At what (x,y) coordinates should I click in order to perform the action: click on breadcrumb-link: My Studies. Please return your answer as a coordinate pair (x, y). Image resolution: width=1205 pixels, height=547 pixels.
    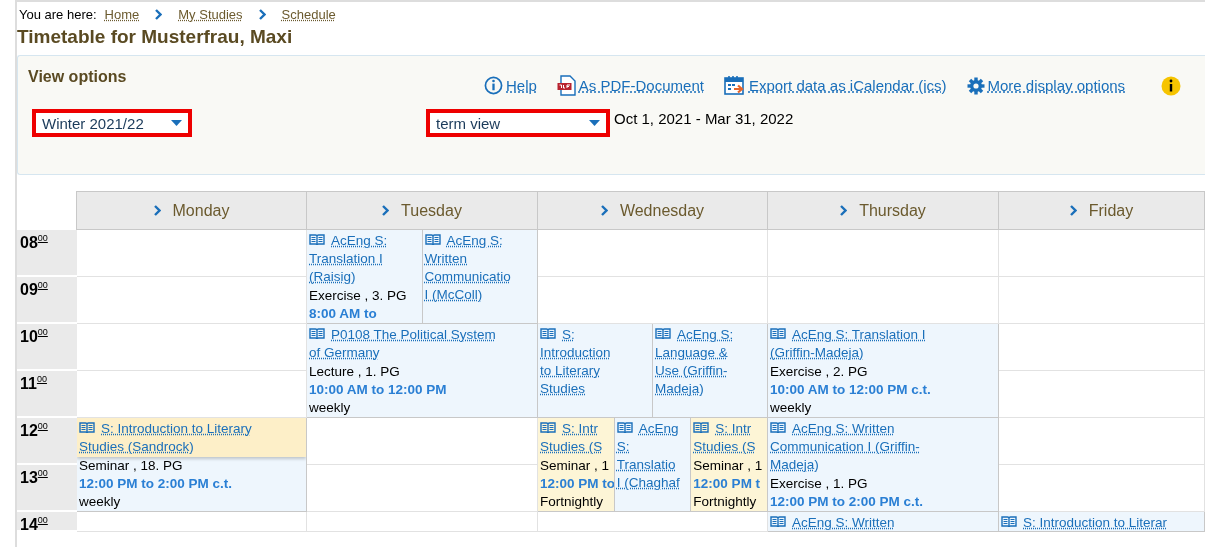
    Looking at the image, I should click on (210, 14).